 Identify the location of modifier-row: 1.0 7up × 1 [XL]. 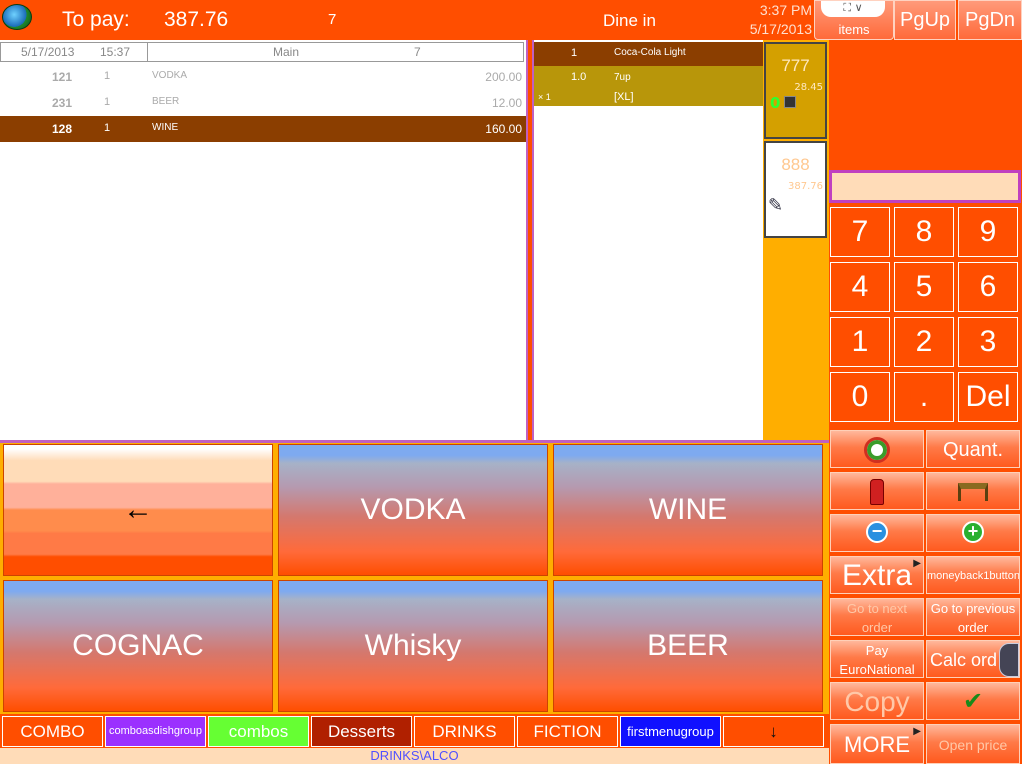
(649, 86).